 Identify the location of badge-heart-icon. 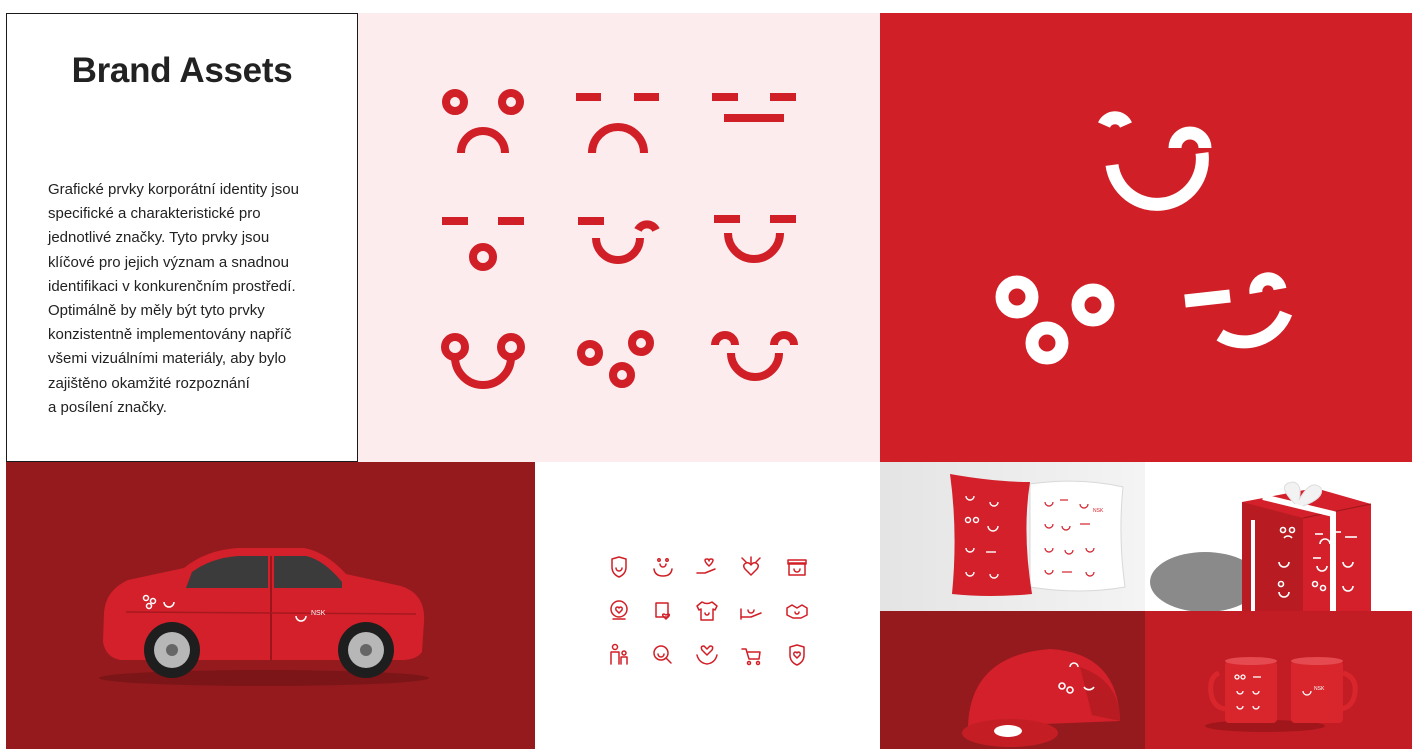
(619, 610).